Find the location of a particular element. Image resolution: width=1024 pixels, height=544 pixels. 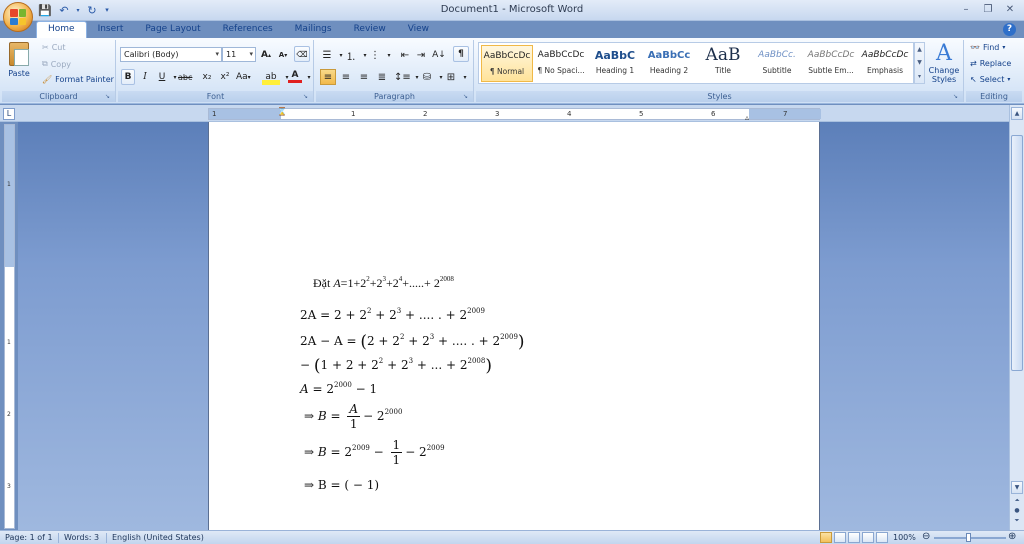

clipboard-group-label: Clipboard is located at coordinates (58, 96).